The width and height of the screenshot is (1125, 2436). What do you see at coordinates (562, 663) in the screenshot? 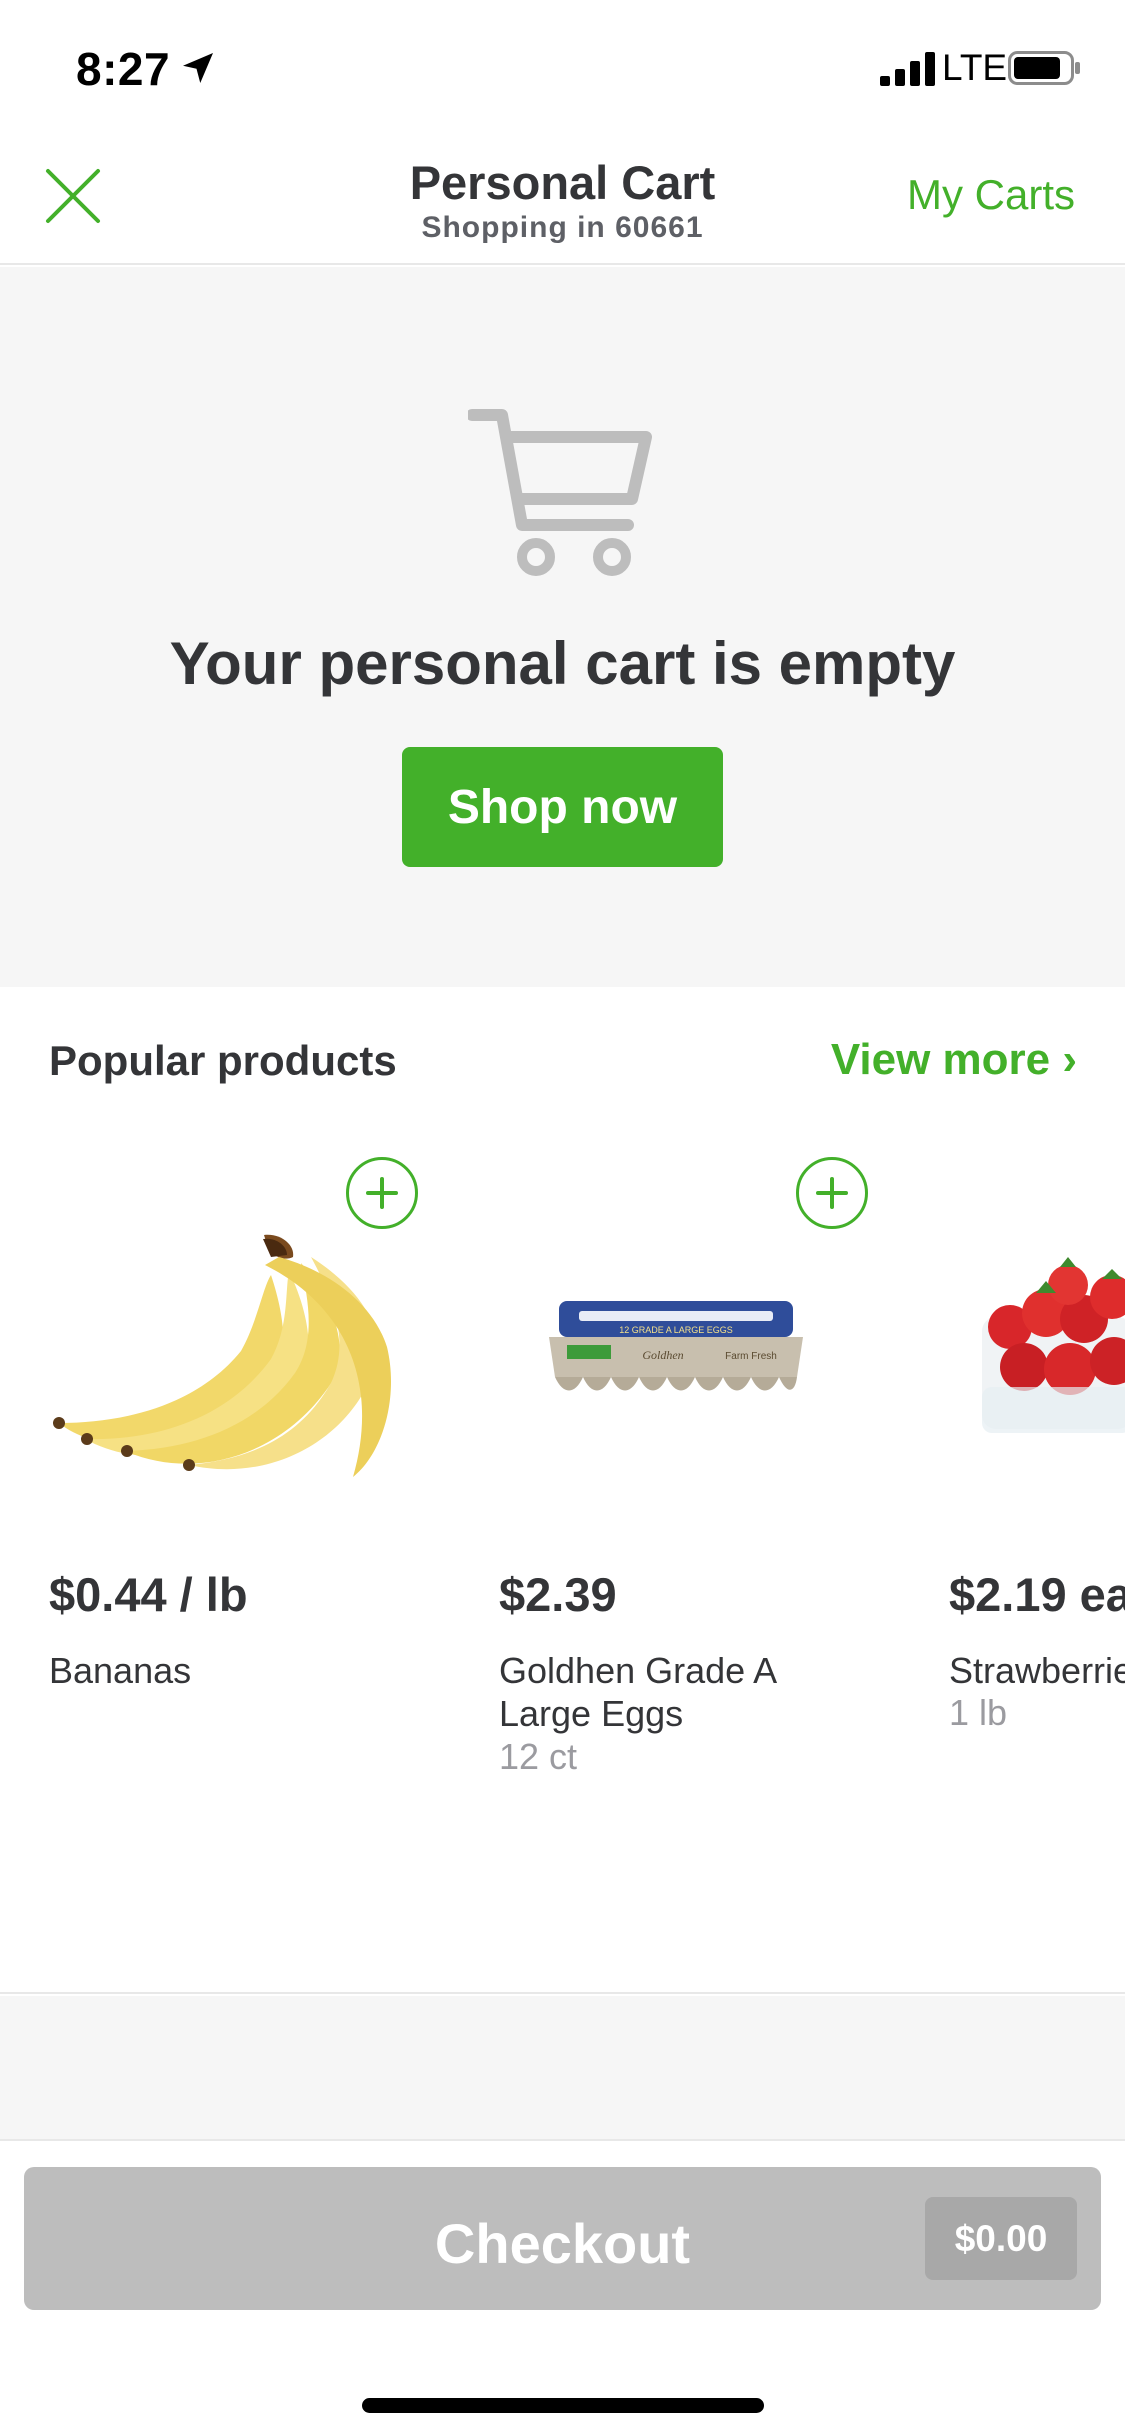
I see `empty-cart-message: Your personal cart is empty` at bounding box center [562, 663].